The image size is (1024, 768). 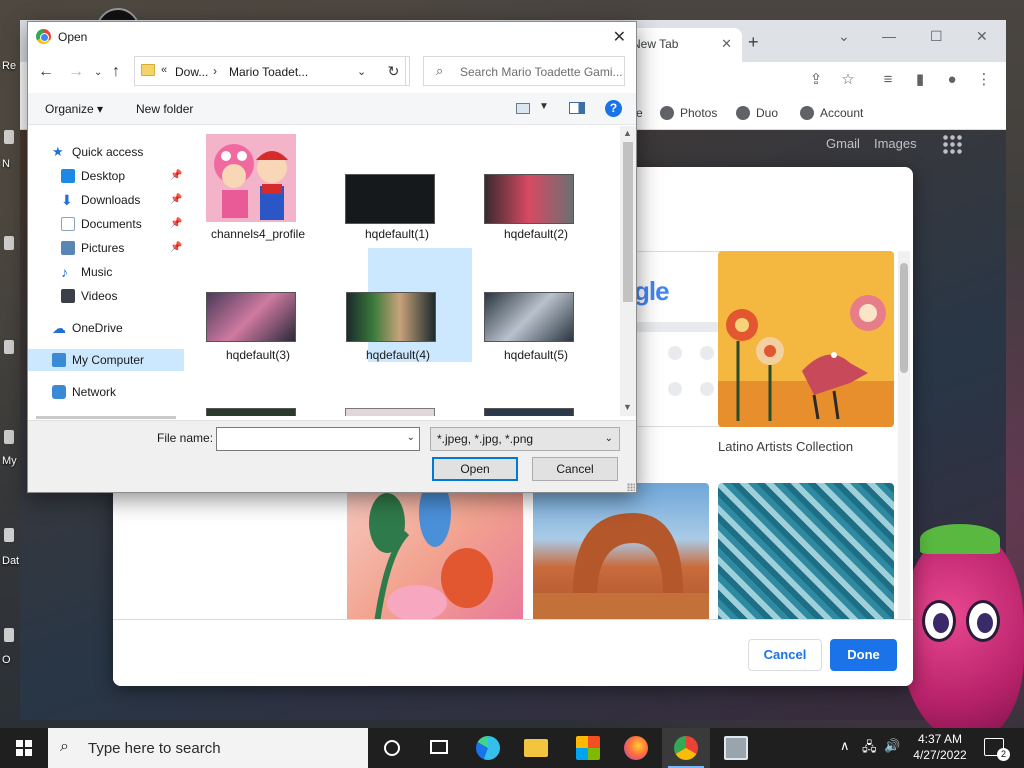 What do you see at coordinates (435, 553) in the screenshot?
I see `background-tile-painting` at bounding box center [435, 553].